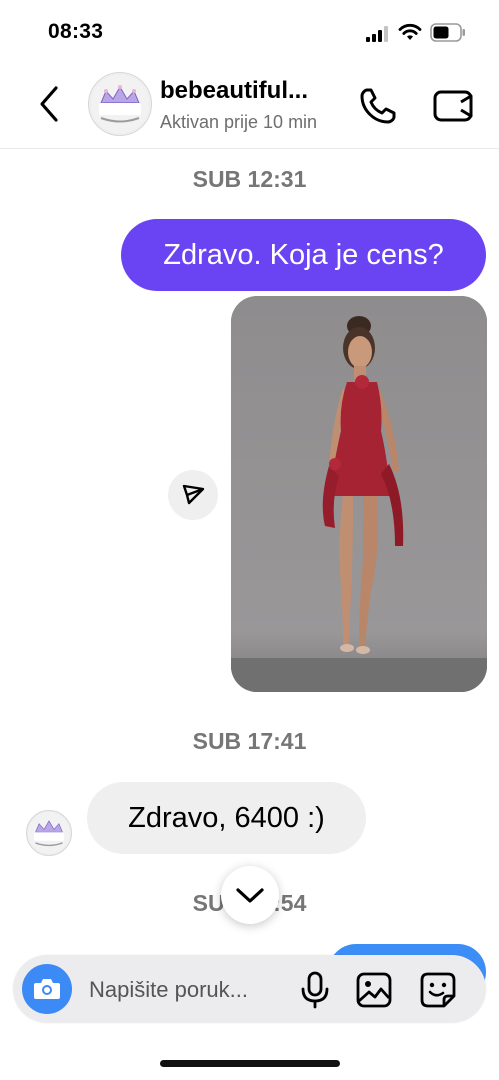 Image resolution: width=499 pixels, height=1080 pixels. Describe the element at coordinates (250, 1063) in the screenshot. I see `home-indicator` at that location.